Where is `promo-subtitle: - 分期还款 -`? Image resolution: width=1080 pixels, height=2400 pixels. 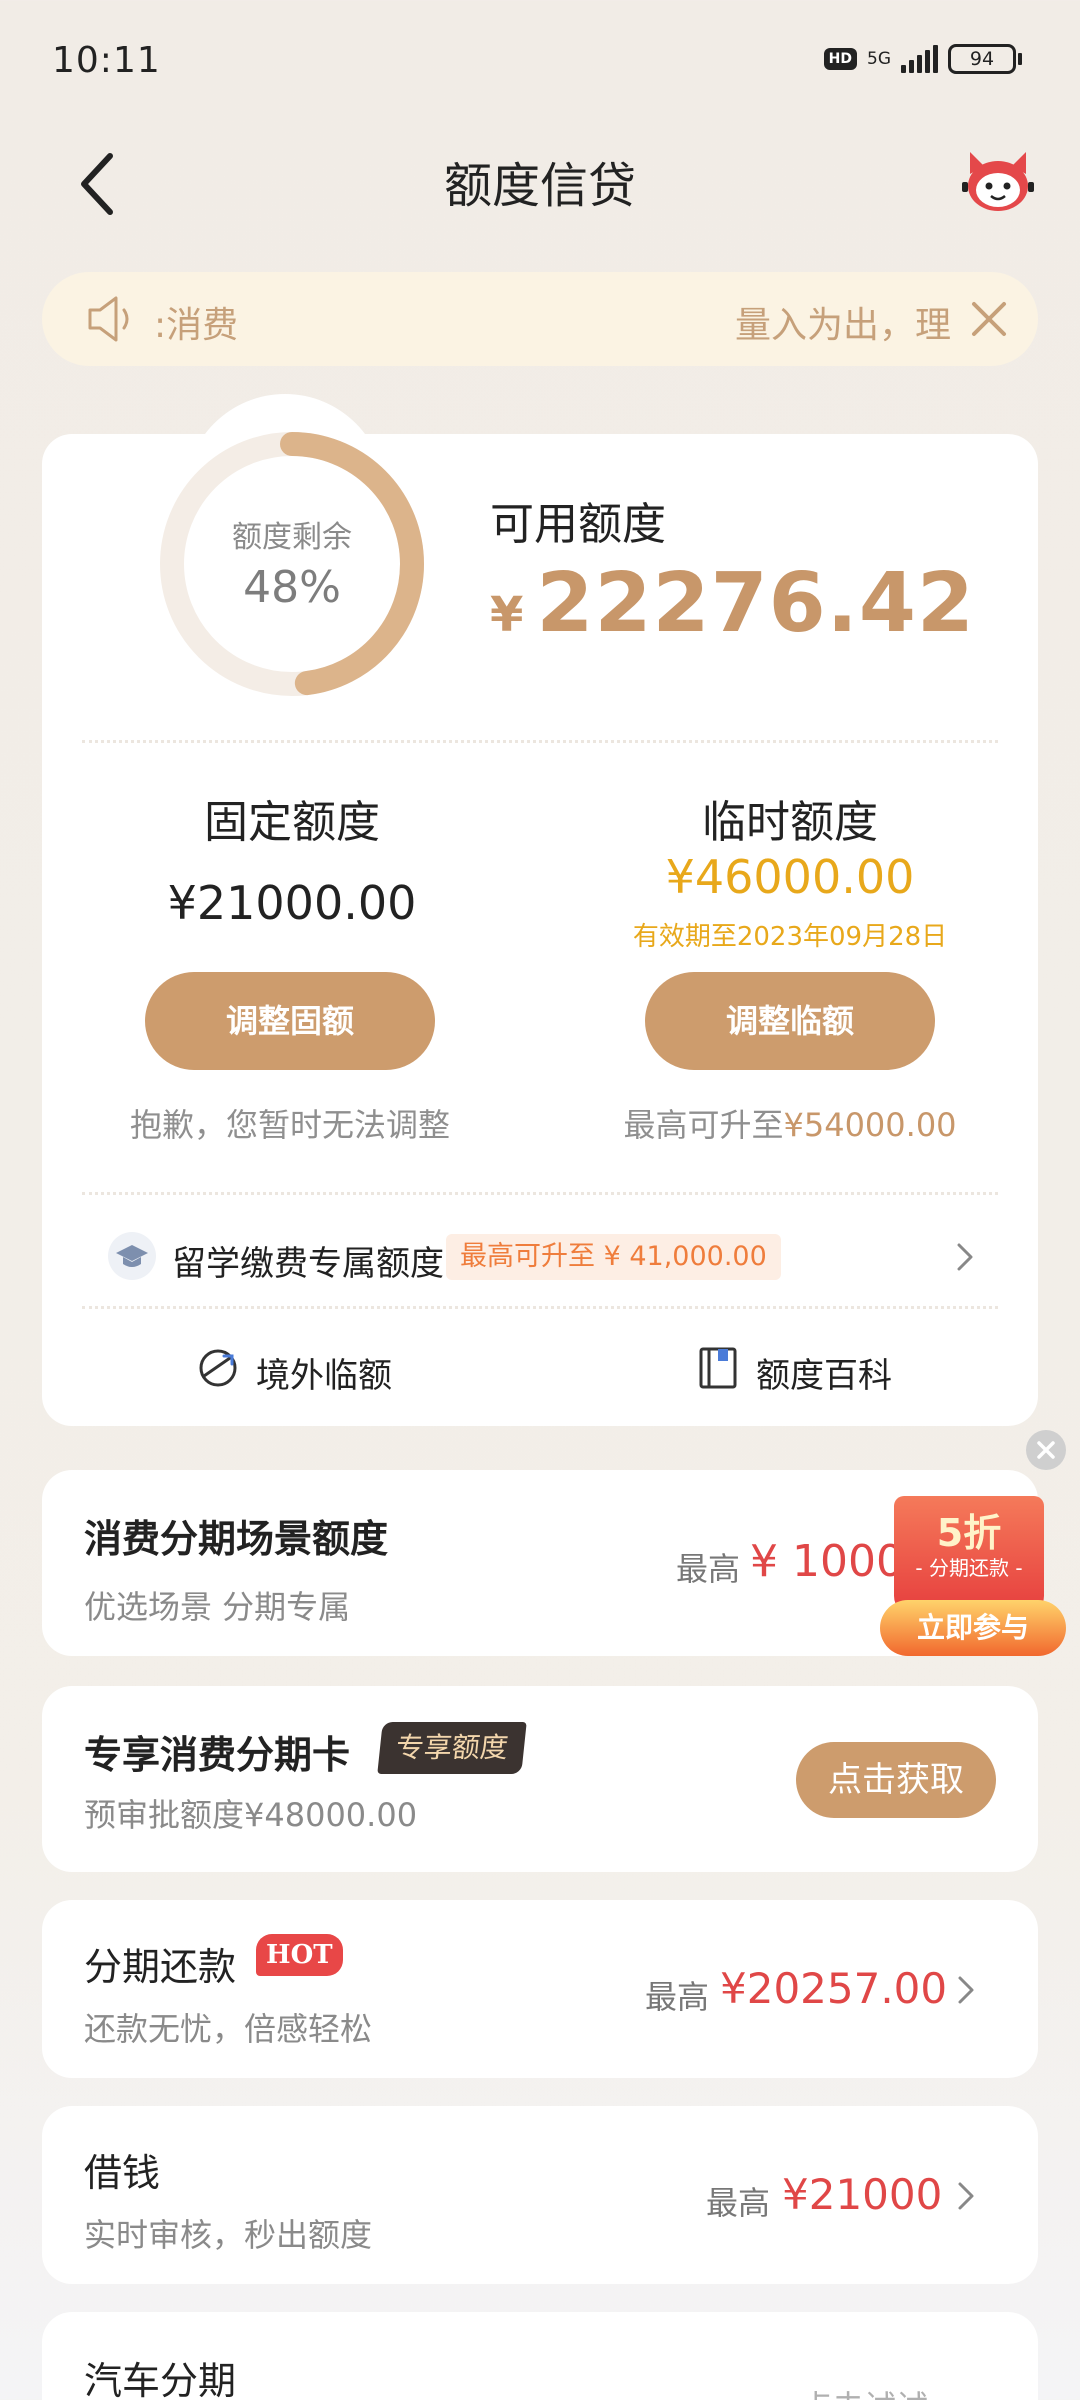 promo-subtitle: - 分期还款 - is located at coordinates (969, 1568).